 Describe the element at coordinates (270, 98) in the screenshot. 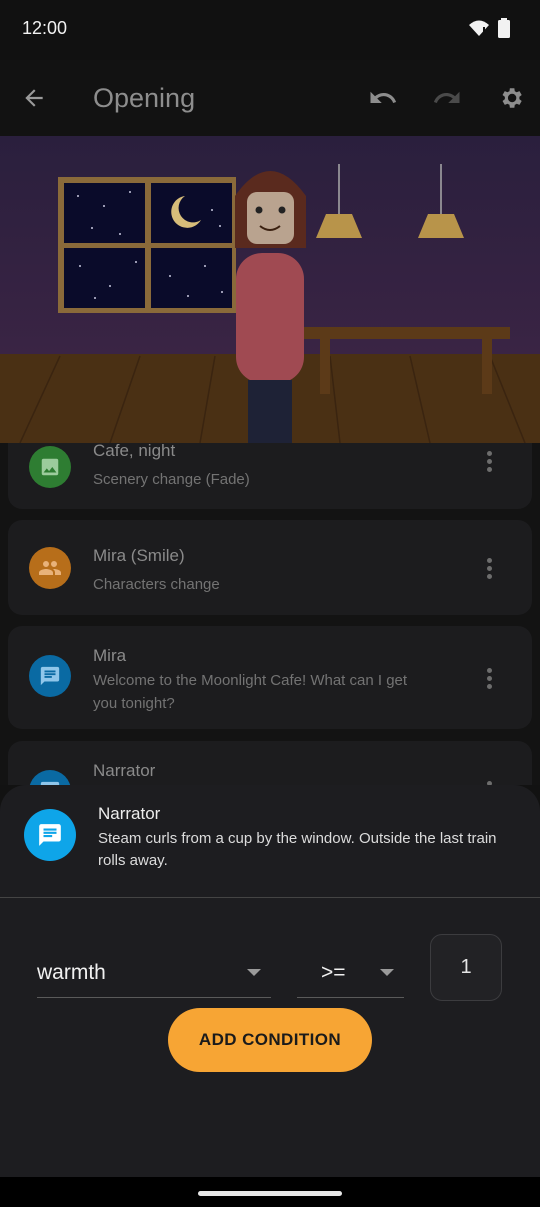

I see `app-bar: Opening` at that location.